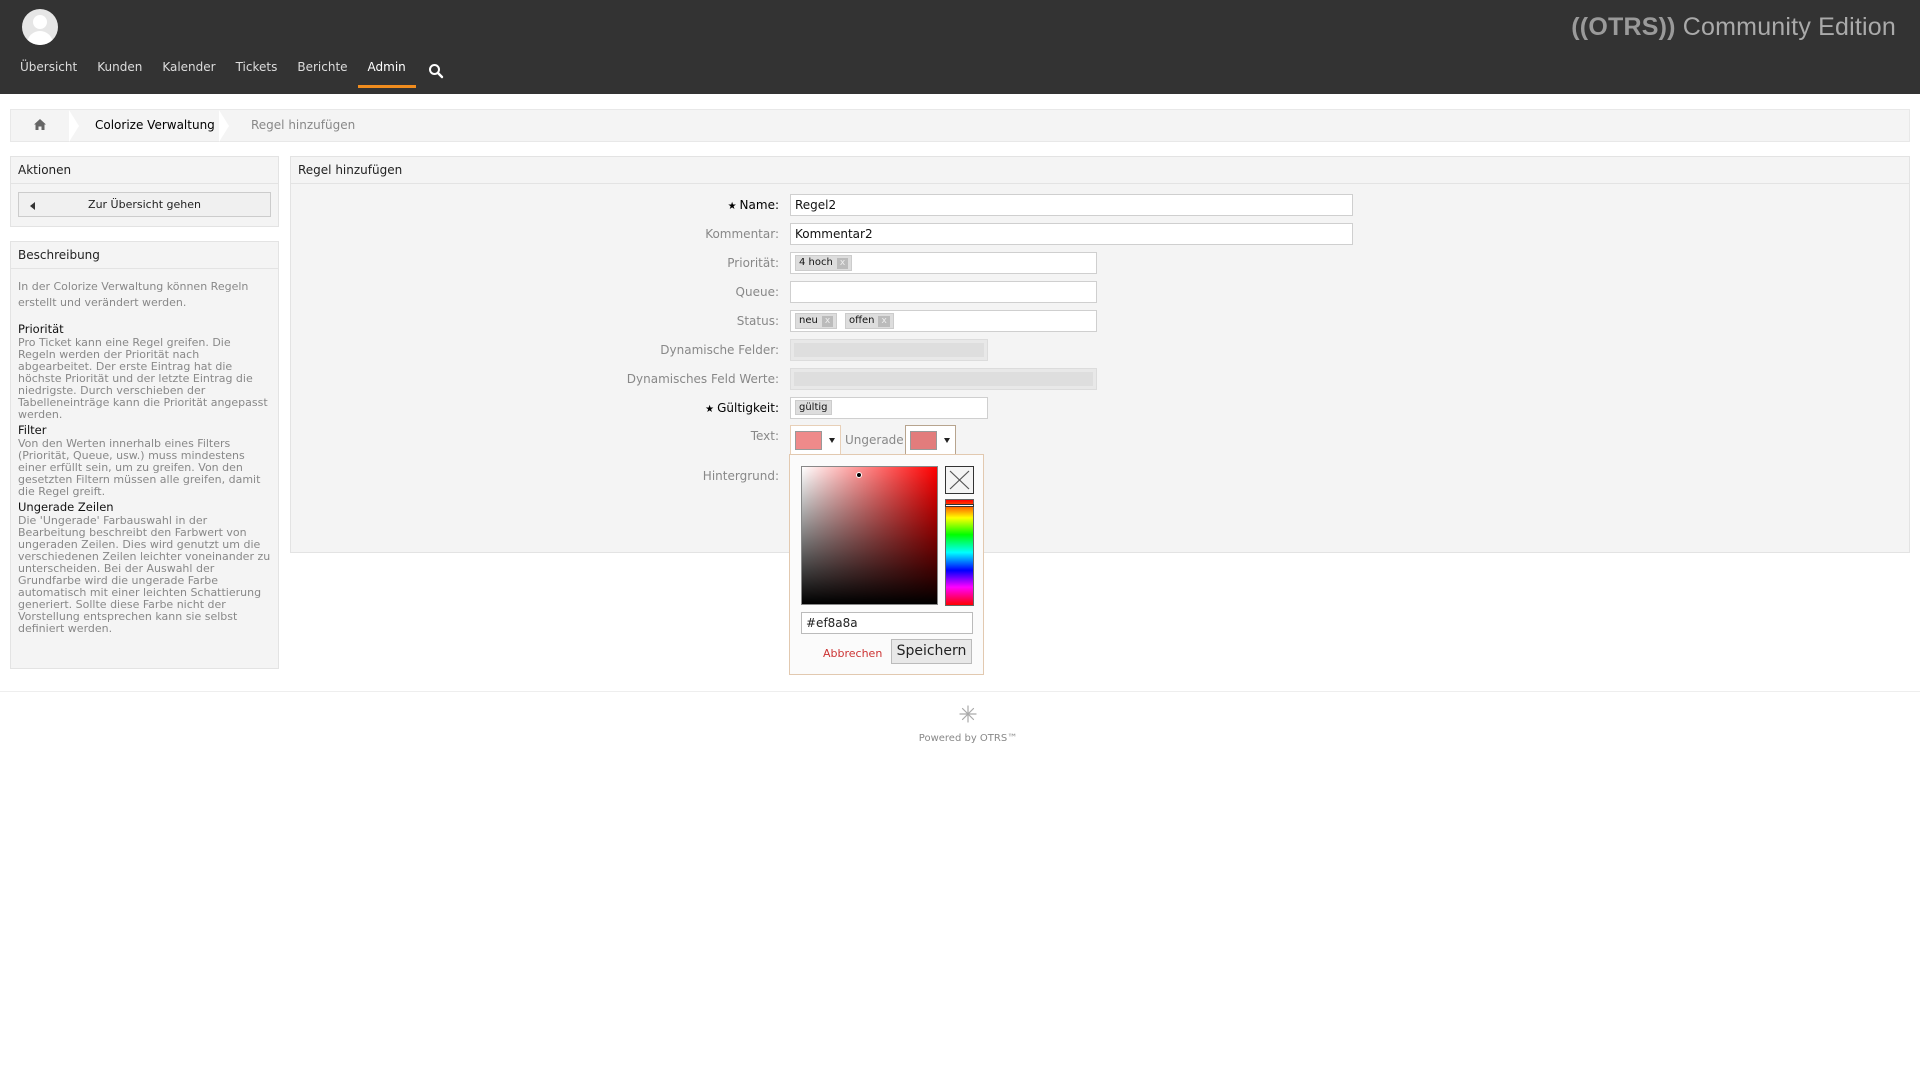  I want to click on hue-slider-handle, so click(959, 505).